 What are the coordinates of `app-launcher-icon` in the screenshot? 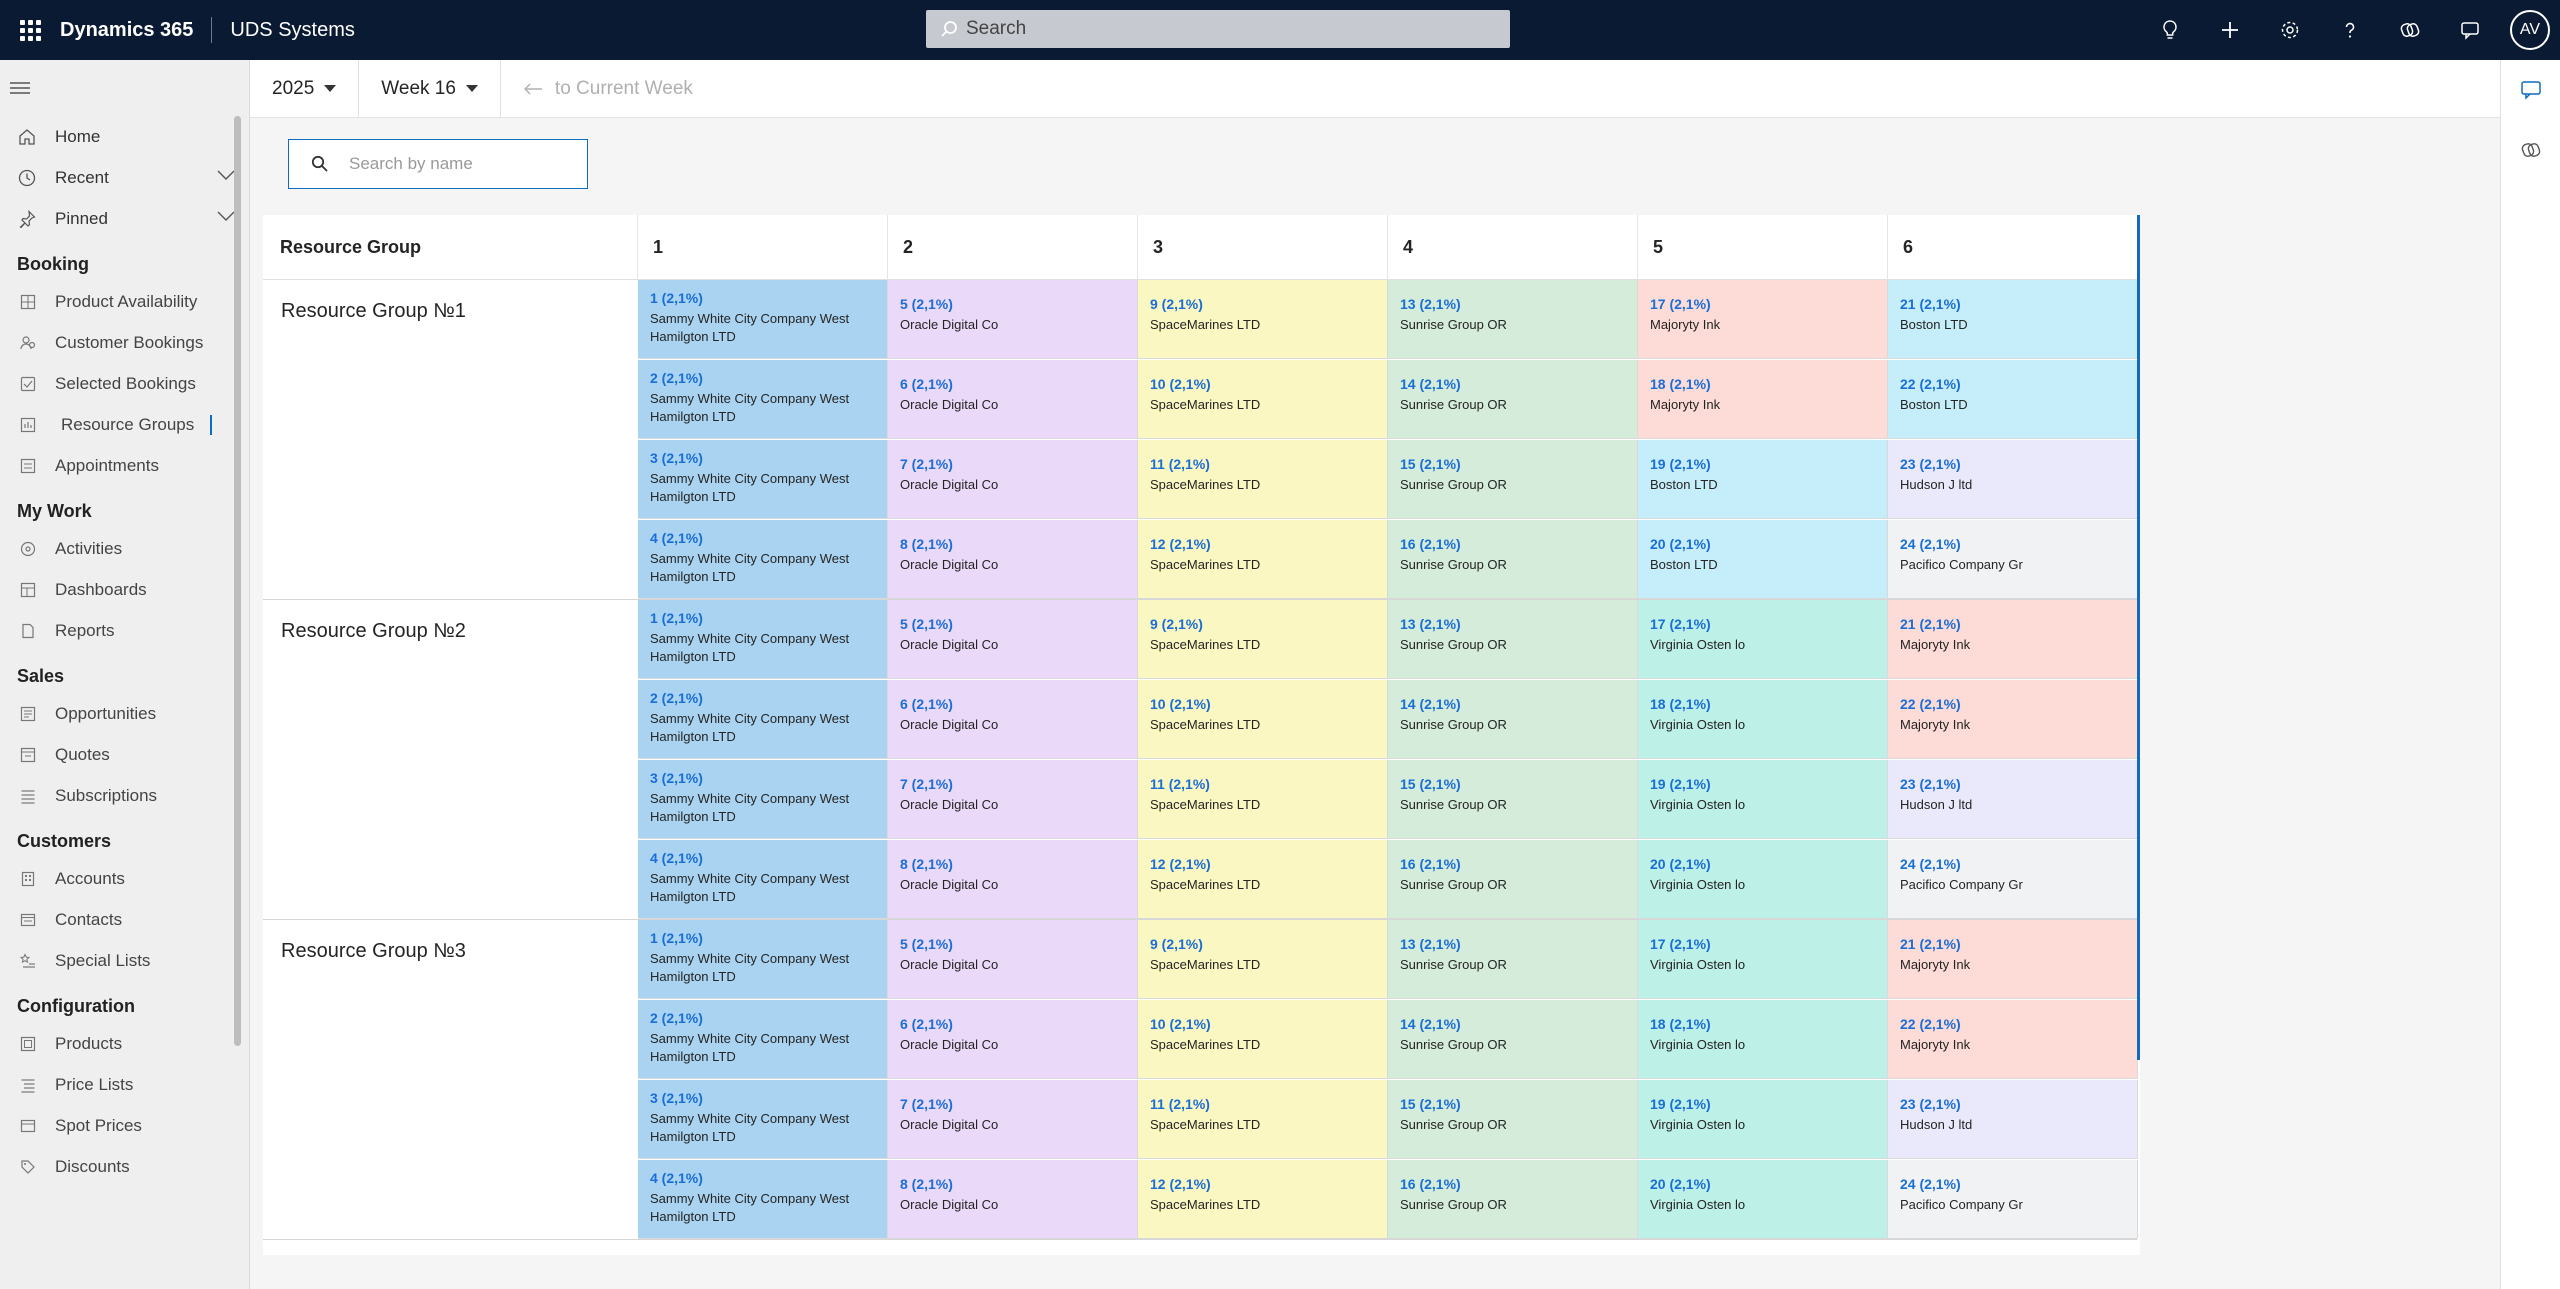 It's located at (30, 30).